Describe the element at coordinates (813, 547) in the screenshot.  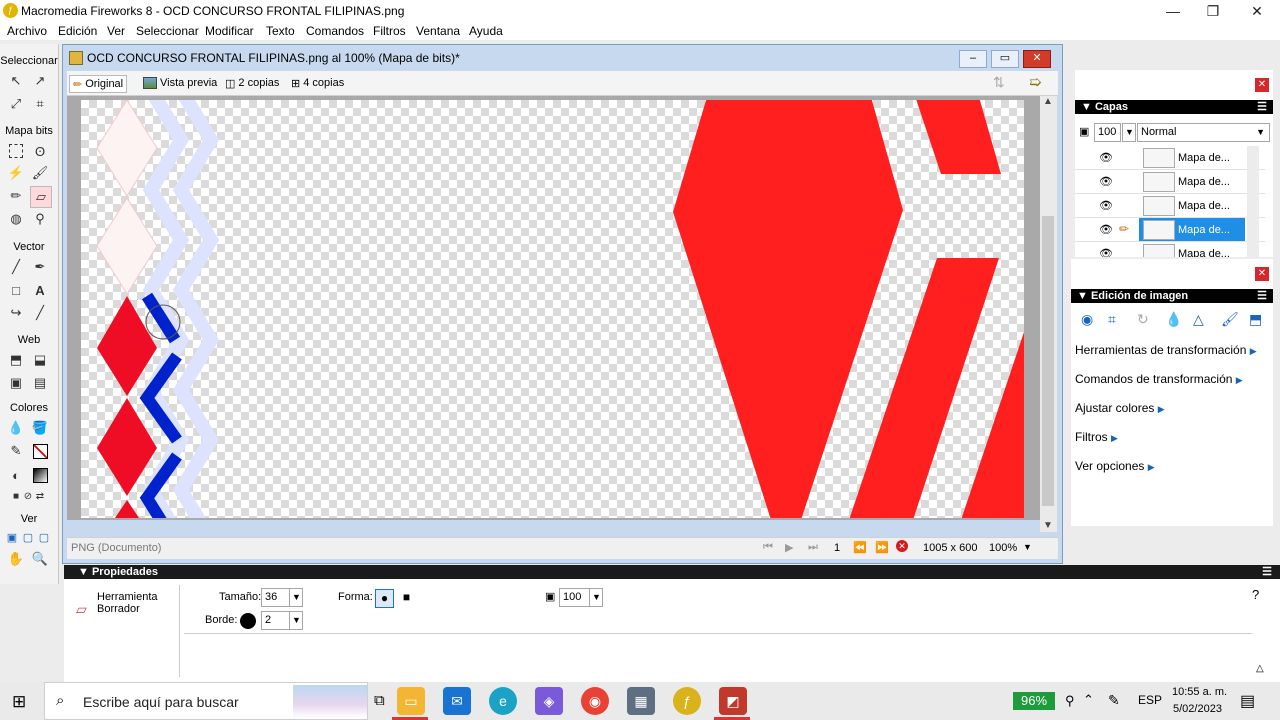
I see `last-frame-icon: ⏭` at that location.